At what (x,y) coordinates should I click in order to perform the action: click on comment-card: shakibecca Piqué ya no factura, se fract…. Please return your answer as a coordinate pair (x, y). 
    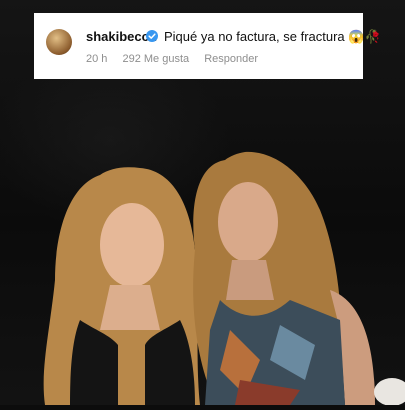
    Looking at the image, I should click on (207, 46).